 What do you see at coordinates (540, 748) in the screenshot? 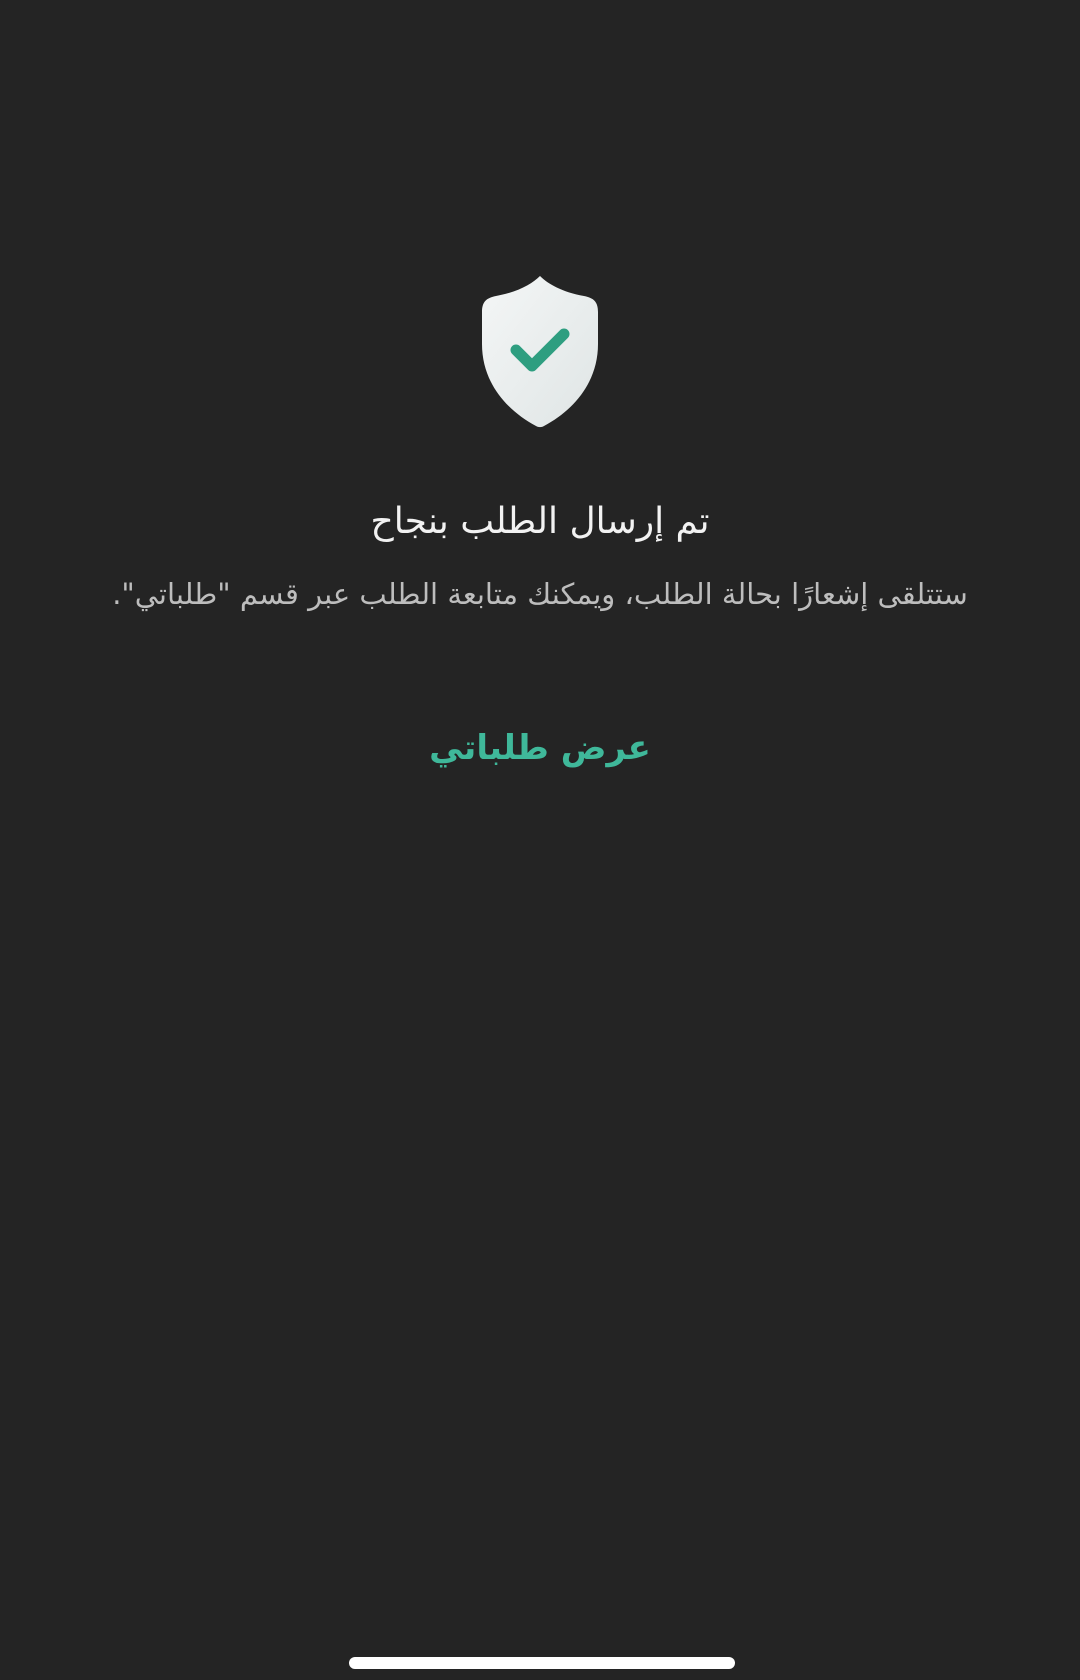
I see `view-my-orders-button: عرض طلباتي` at bounding box center [540, 748].